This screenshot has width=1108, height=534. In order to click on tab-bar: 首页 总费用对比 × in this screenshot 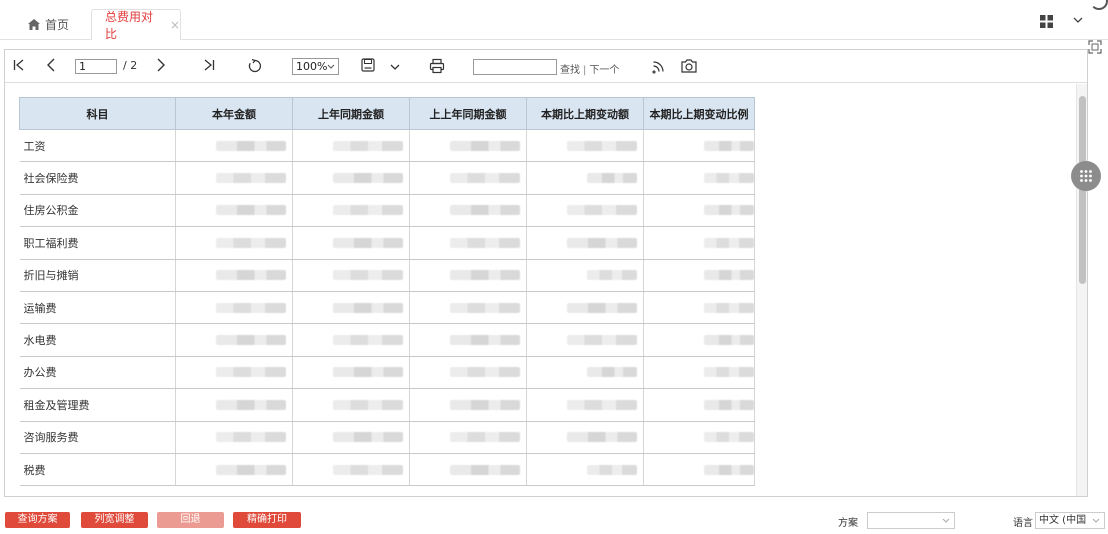, I will do `click(554, 27)`.